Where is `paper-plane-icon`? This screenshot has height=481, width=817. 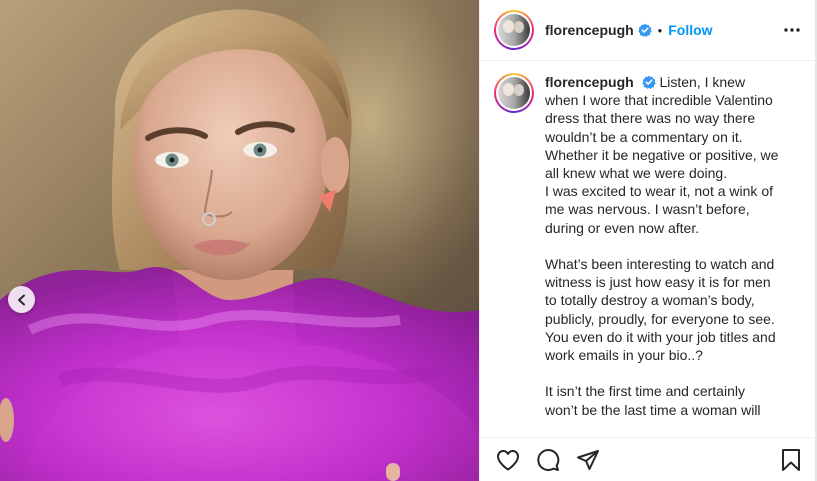
paper-plane-icon is located at coordinates (588, 460).